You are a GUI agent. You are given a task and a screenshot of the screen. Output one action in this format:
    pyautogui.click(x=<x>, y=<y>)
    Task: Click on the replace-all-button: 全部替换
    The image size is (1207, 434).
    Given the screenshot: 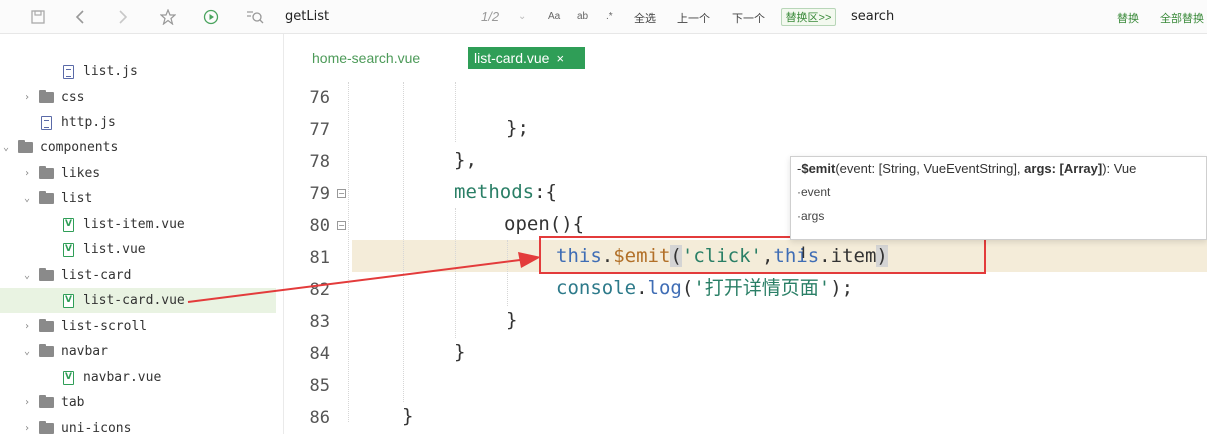 What is the action you would take?
    pyautogui.click(x=1182, y=18)
    